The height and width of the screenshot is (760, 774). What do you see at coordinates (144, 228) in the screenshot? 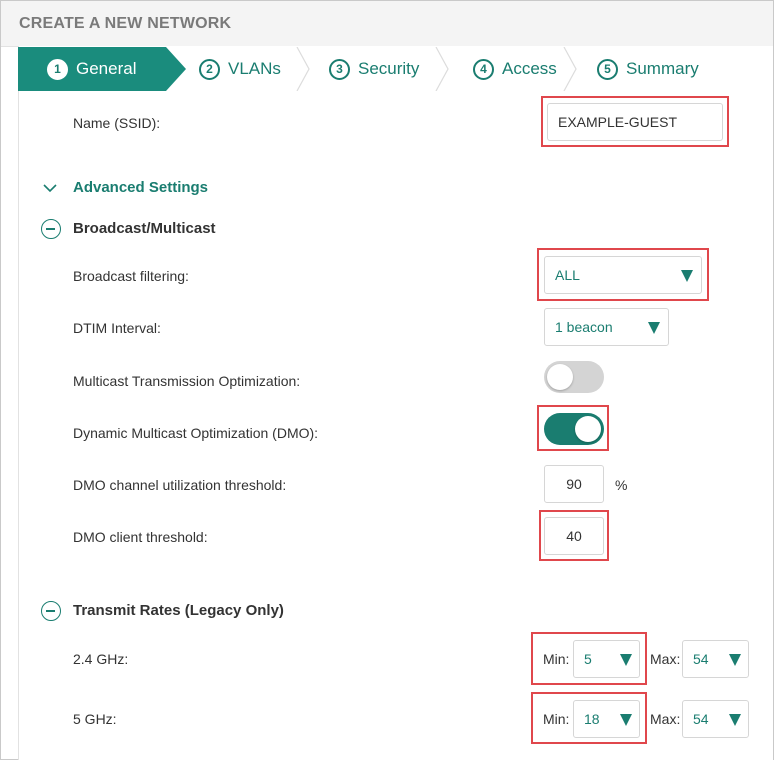
I see `broadcast-section-title: Broadcast/Multicast` at bounding box center [144, 228].